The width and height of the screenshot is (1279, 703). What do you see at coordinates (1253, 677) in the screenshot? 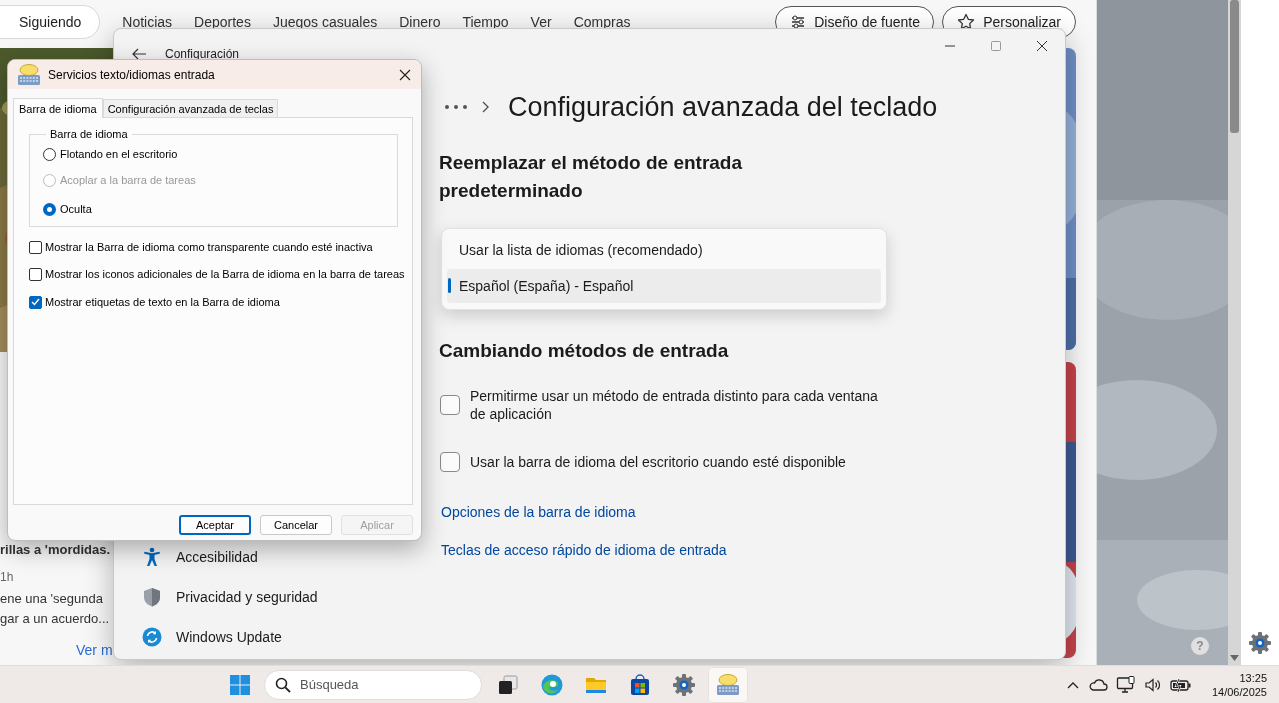
I see `clock-time: 13:25` at bounding box center [1253, 677].